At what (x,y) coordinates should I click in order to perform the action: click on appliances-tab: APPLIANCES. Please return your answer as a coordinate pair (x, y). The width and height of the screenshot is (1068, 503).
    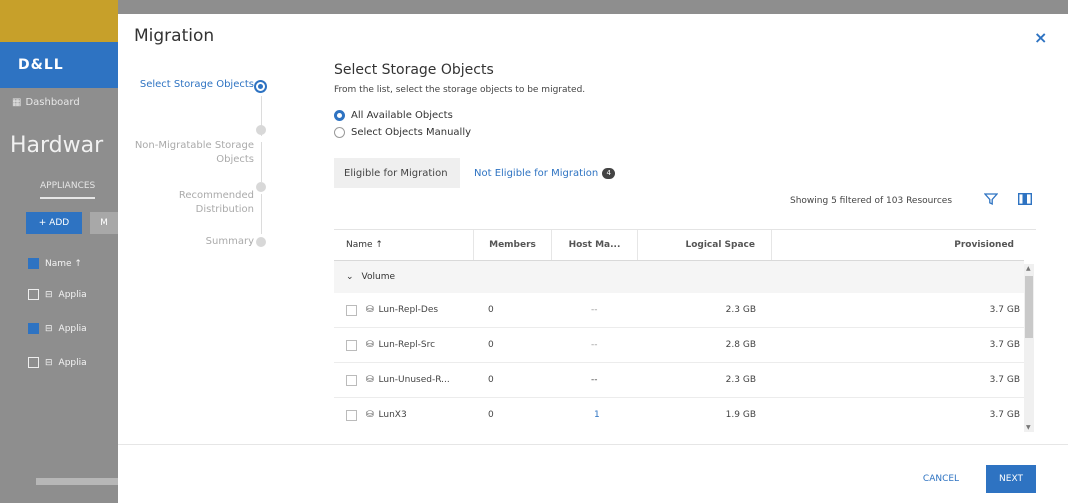
    Looking at the image, I should click on (68, 190).